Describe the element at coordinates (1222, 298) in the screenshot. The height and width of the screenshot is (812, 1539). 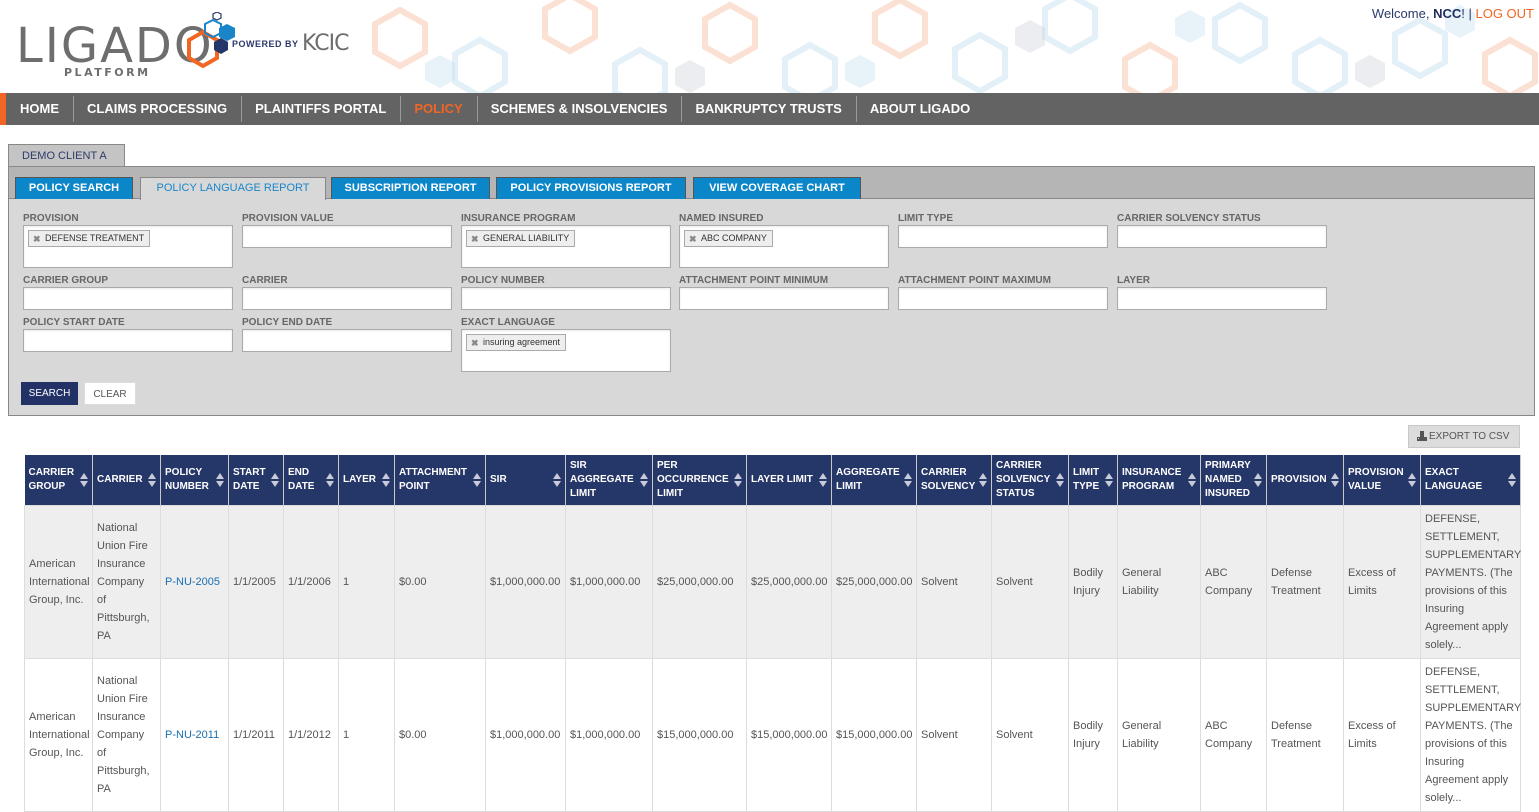
I see `layer-input` at that location.